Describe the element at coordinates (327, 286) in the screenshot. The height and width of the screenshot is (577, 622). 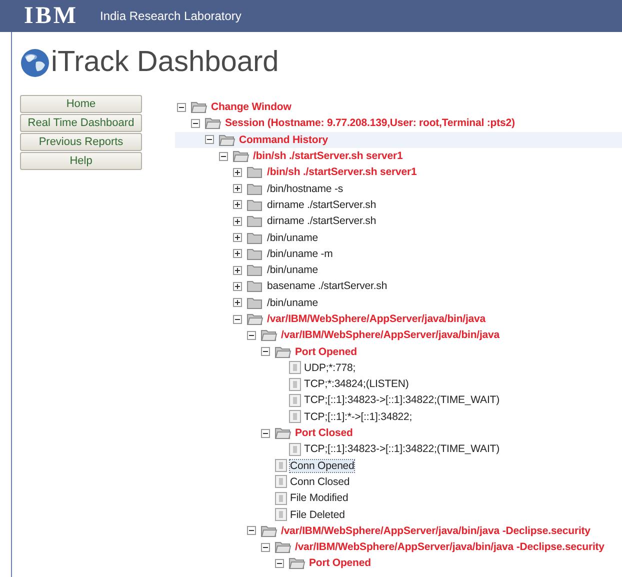
I see `tree-item: basename ./startServer.sh` at that location.